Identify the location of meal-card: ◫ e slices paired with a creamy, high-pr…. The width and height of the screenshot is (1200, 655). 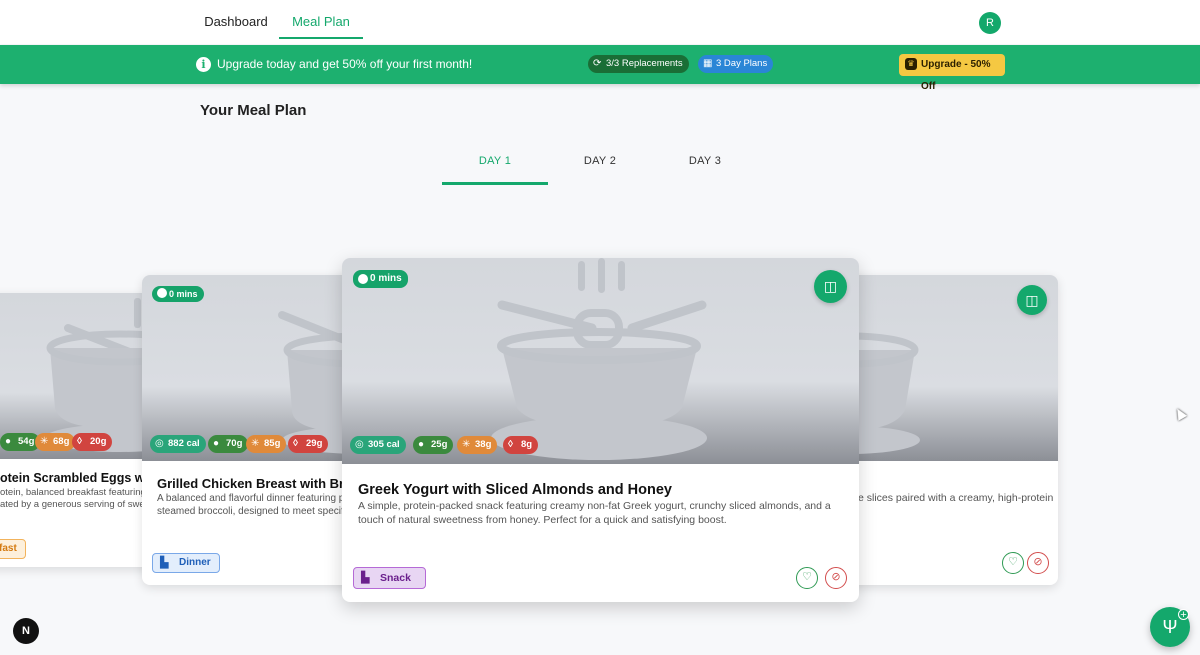
(949, 430).